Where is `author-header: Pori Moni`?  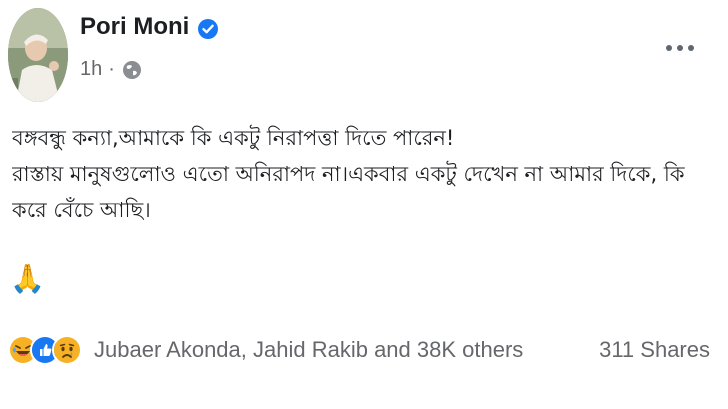 author-header: Pori Moni is located at coordinates (149, 27).